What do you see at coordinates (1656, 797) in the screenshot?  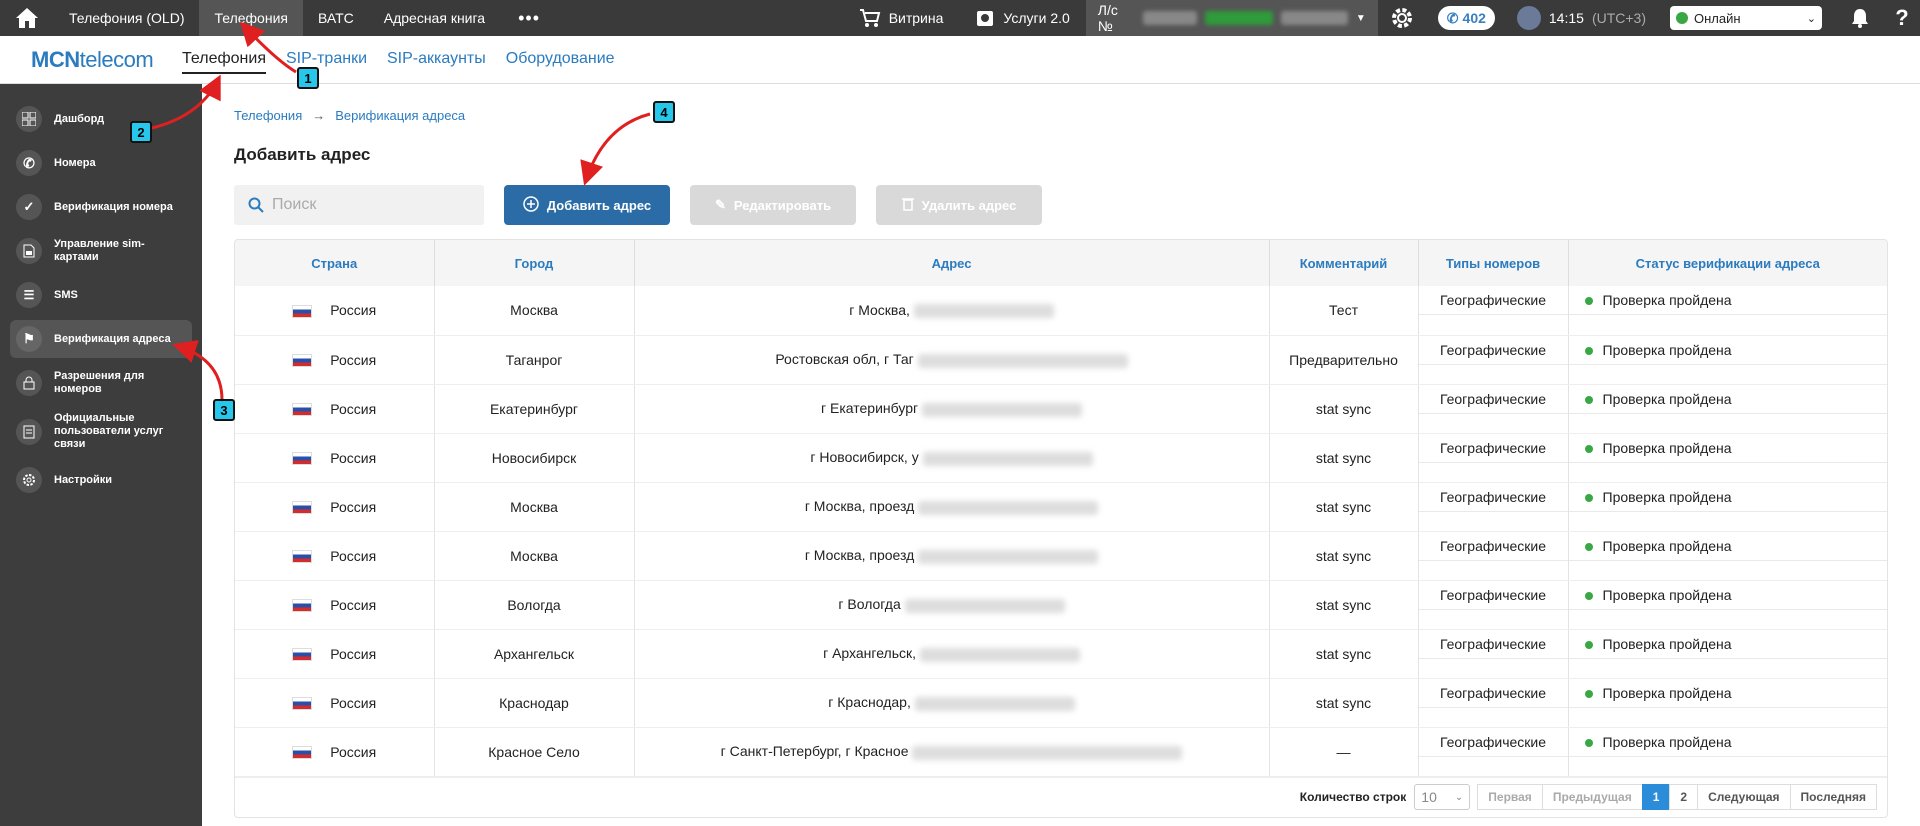 I see `page-1-button: 1` at bounding box center [1656, 797].